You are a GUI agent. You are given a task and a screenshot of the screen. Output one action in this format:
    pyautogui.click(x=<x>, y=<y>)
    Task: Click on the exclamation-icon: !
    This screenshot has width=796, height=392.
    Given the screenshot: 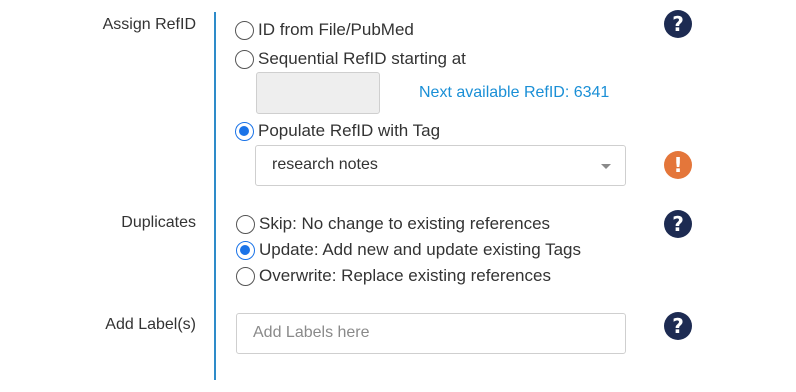 What is the action you would take?
    pyautogui.click(x=678, y=165)
    